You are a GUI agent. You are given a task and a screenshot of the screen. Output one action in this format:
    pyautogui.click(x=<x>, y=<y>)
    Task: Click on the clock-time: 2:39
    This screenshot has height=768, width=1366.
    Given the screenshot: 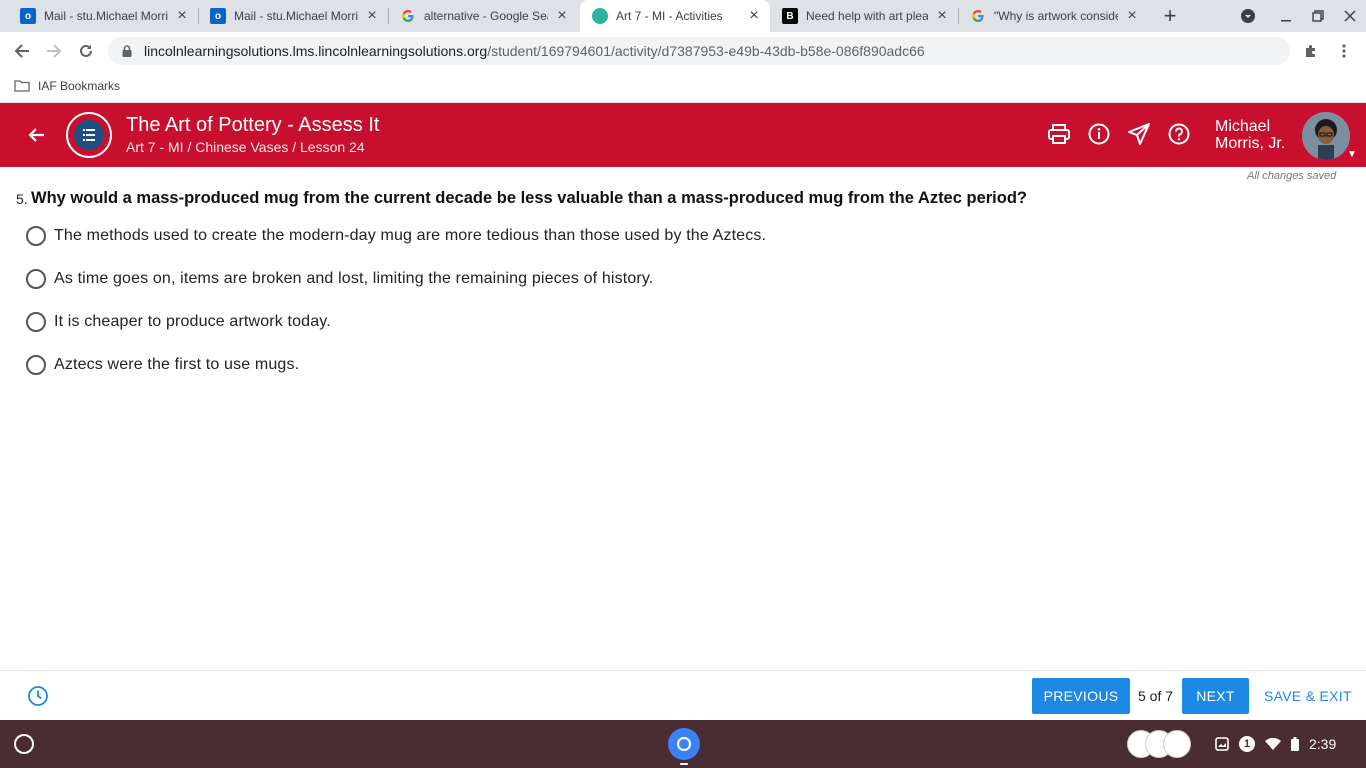 What is the action you would take?
    pyautogui.click(x=1323, y=744)
    